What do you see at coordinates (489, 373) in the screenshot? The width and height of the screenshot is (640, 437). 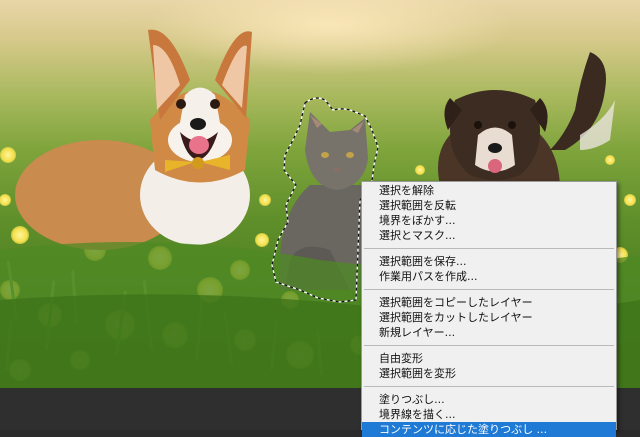 I see `menu-item: 選択範囲を変形` at bounding box center [489, 373].